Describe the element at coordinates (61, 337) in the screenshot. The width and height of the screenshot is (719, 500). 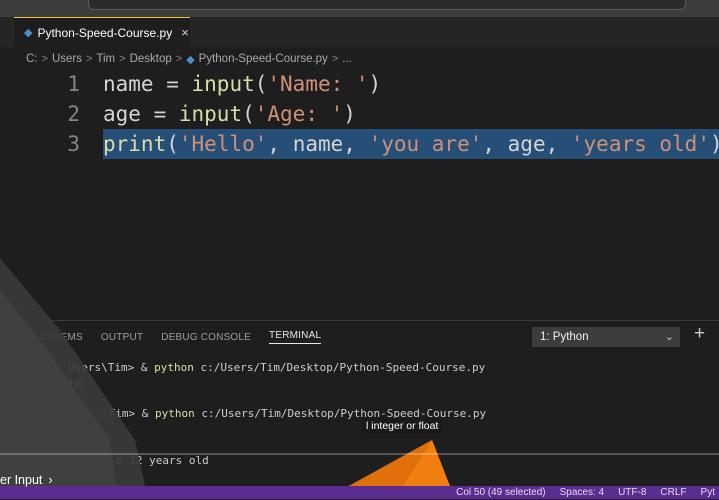
I see `tab-oblems: OBLEMS` at that location.